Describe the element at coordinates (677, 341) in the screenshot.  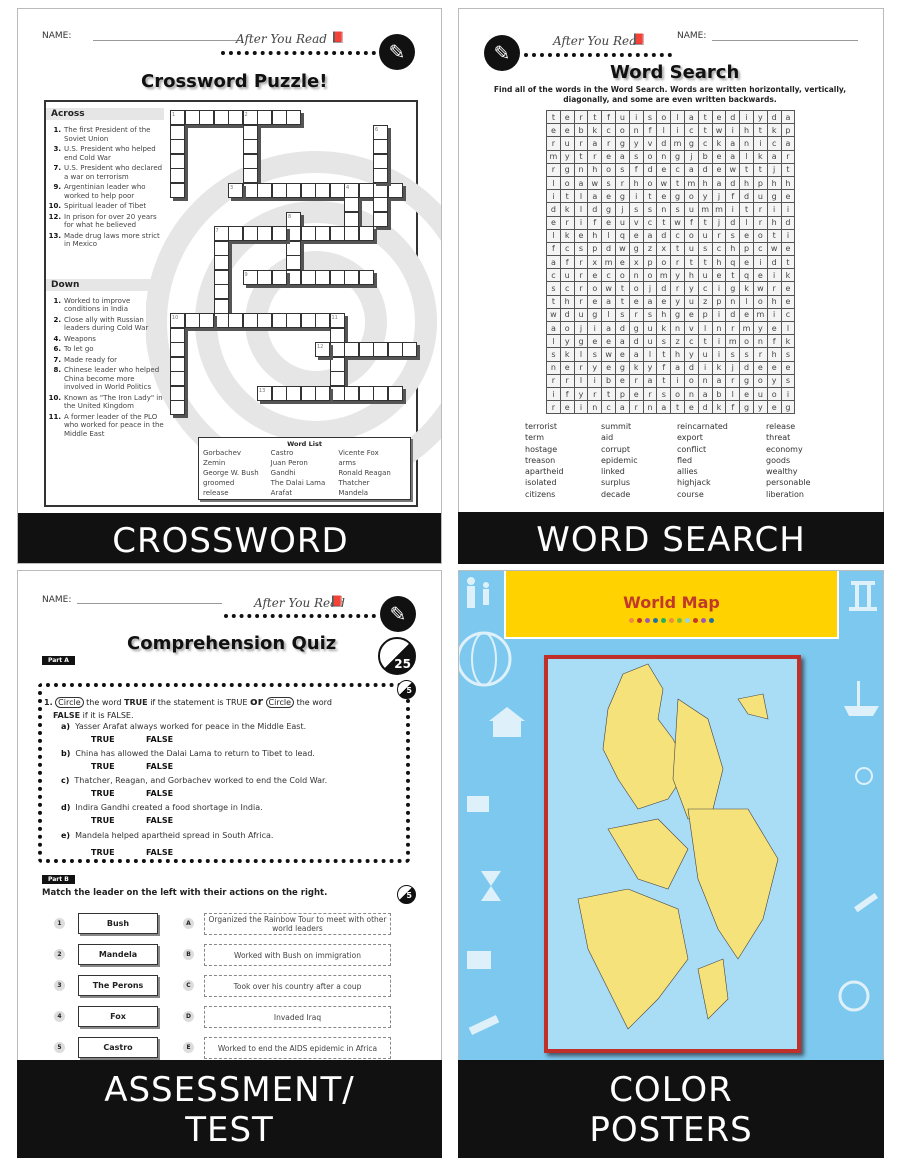
I see `grid-letter: z` at that location.